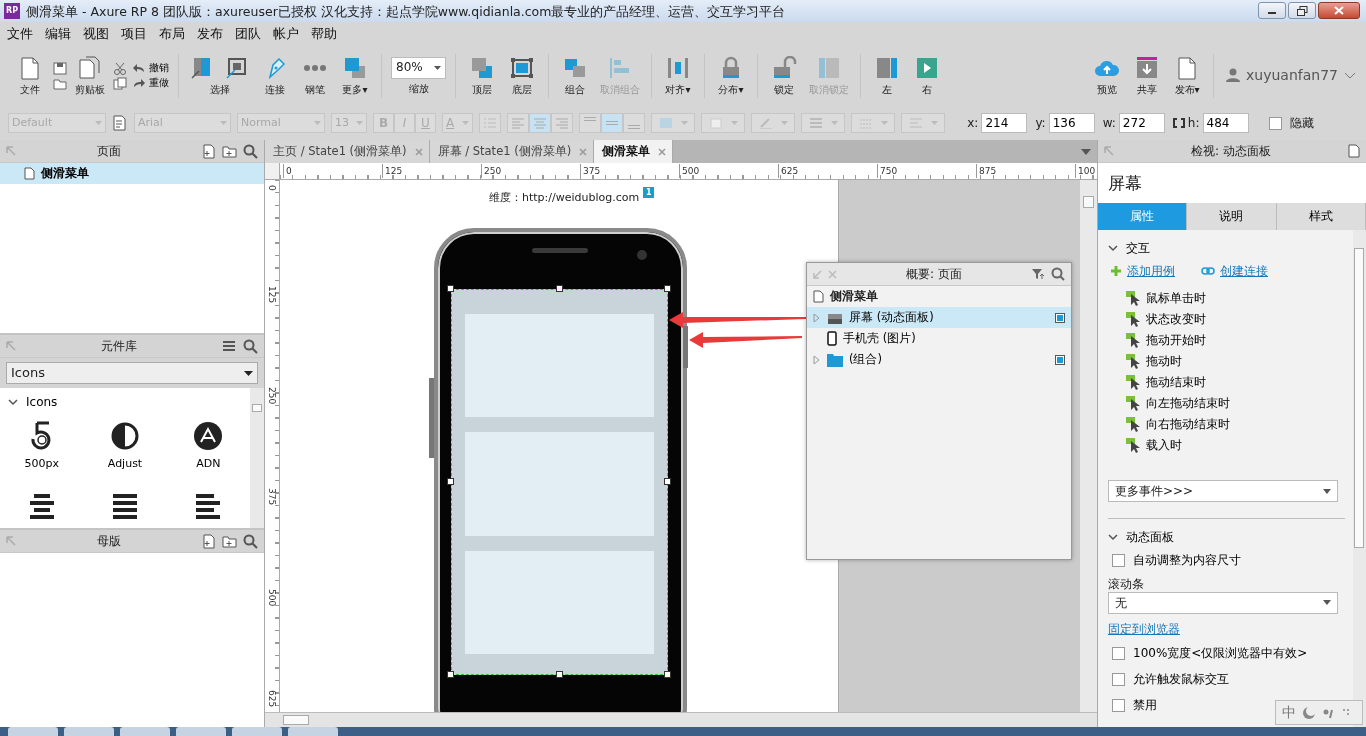  I want to click on outline-item: 屏幕 (动态面板), so click(939, 317).